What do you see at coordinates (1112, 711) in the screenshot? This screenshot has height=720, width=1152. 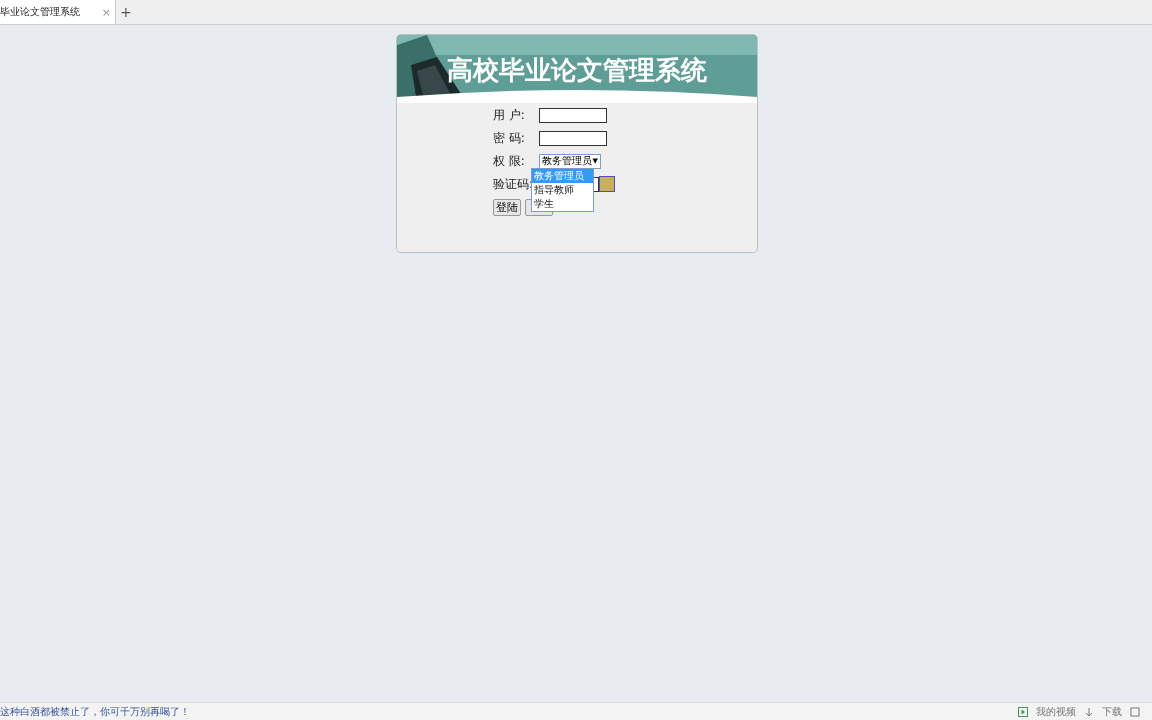 I see `download-link: 下载` at bounding box center [1112, 711].